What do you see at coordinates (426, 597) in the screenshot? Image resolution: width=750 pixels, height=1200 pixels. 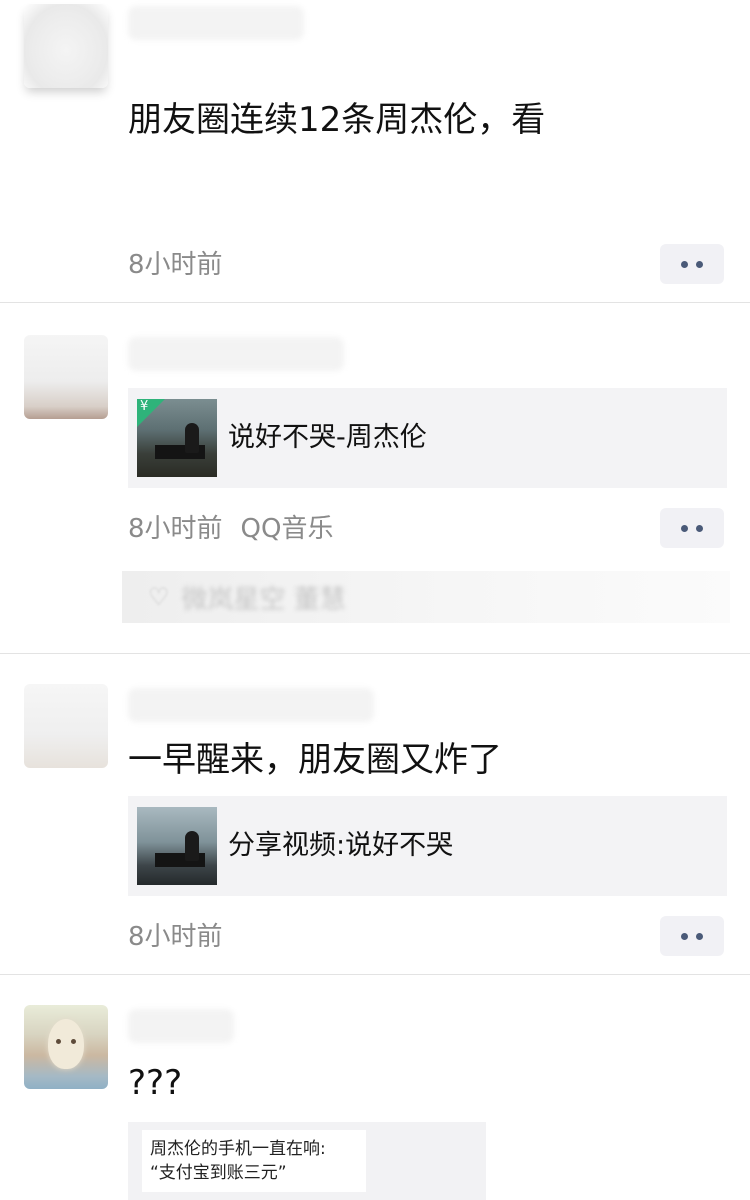 I see `likes-bar: ♡ 微岚星空 董慧` at bounding box center [426, 597].